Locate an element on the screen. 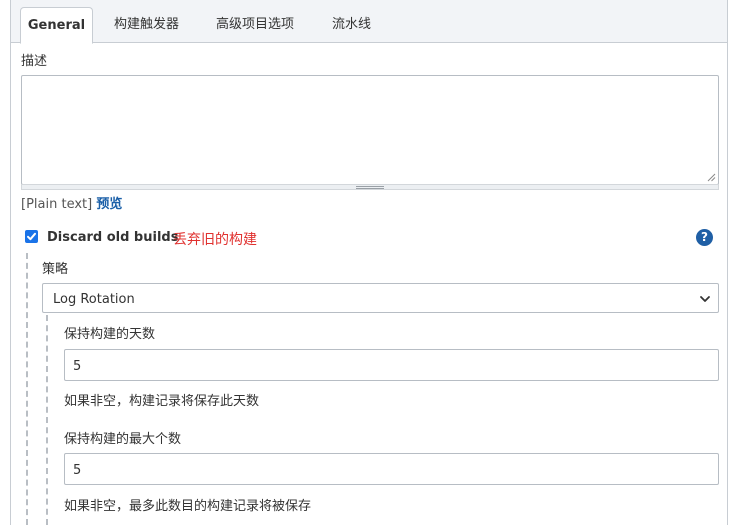 The width and height of the screenshot is (744, 525). days-to-keep-value: 5 is located at coordinates (77, 366).